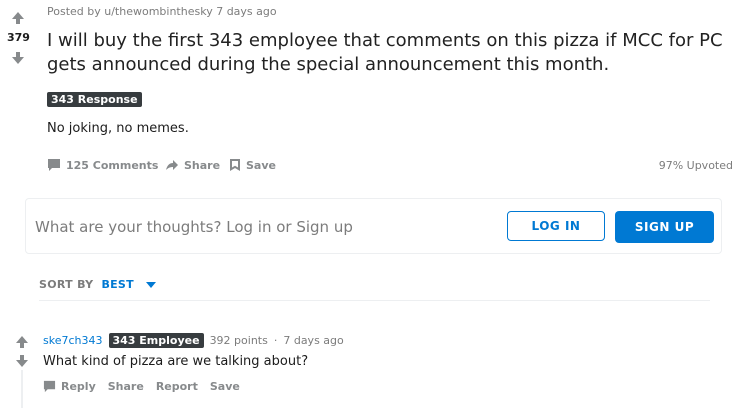 The width and height of the screenshot is (748, 408). What do you see at coordinates (150, 284) in the screenshot?
I see `chevron-down-icon` at bounding box center [150, 284].